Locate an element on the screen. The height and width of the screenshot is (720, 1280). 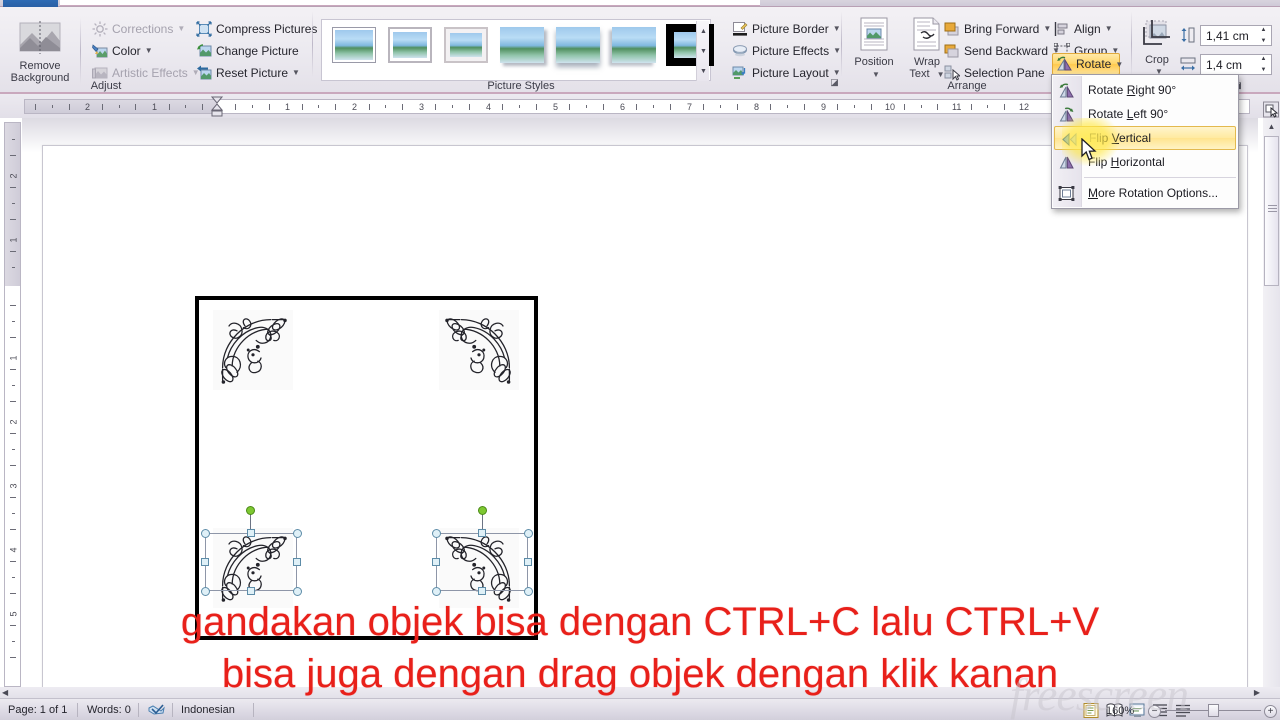
zoom-in-button: + is located at coordinates (1270, 711).